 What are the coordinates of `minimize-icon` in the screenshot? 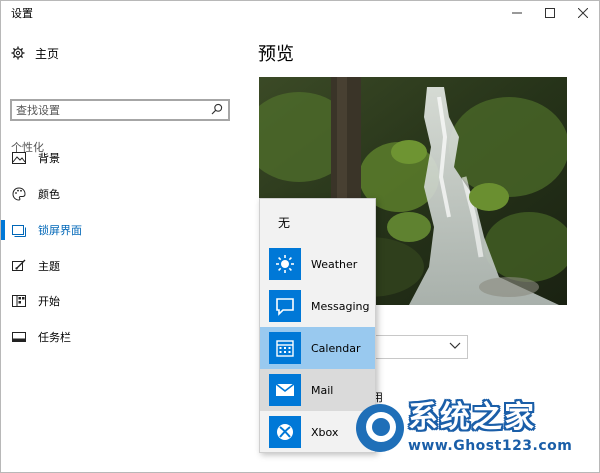 It's located at (516, 13).